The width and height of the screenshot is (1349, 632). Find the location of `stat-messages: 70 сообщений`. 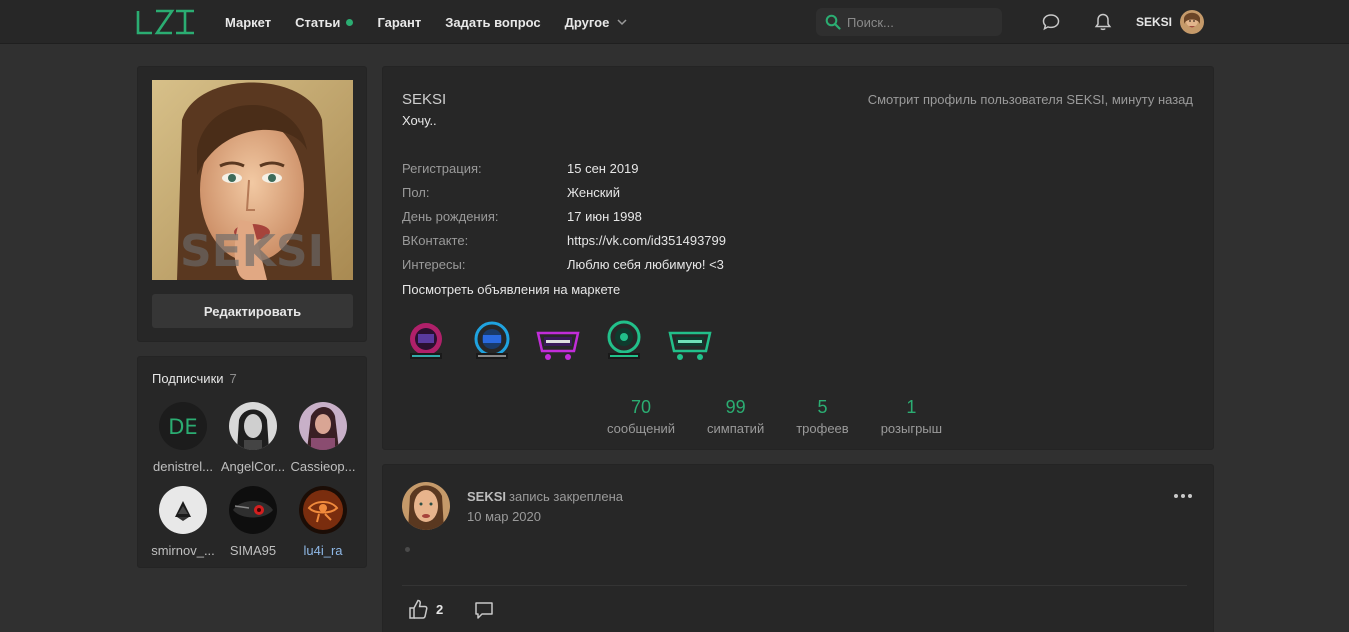

stat-messages: 70 сообщений is located at coordinates (641, 416).